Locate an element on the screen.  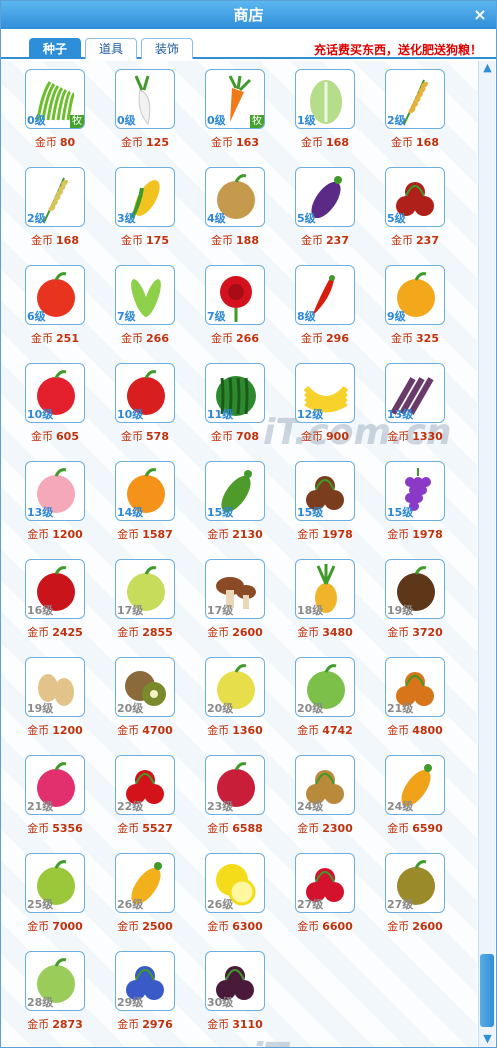
close-button: × is located at coordinates (480, 15).